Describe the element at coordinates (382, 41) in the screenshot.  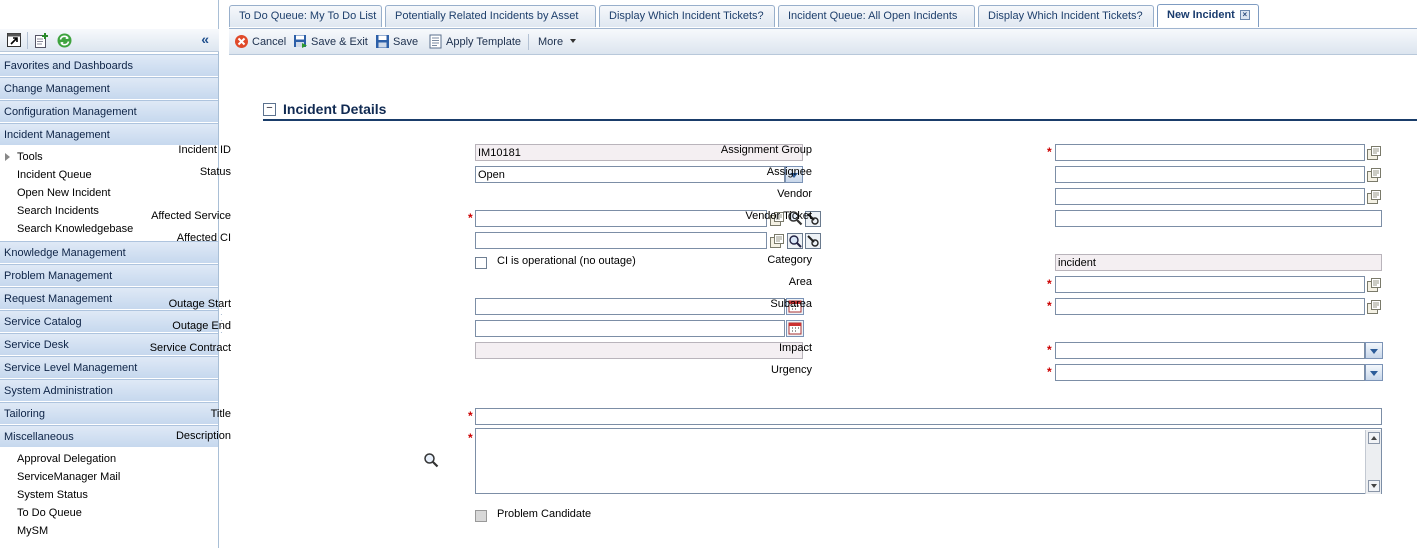
I see `save-icon` at that location.